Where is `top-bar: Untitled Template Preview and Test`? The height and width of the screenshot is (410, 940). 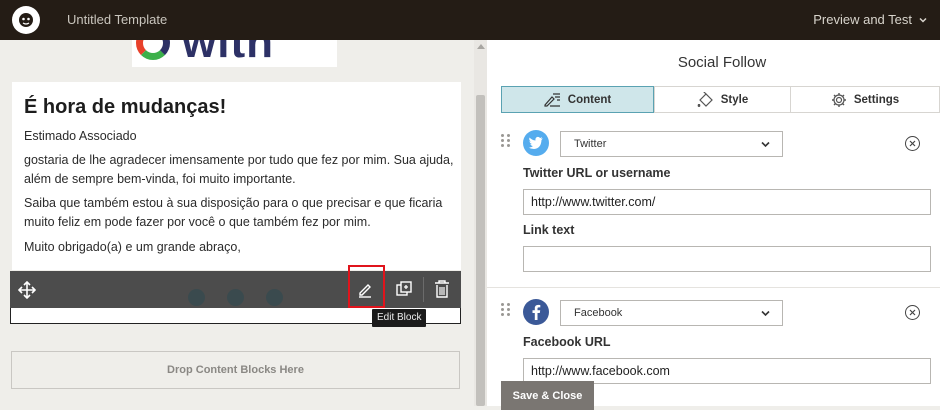 top-bar: Untitled Template Preview and Test is located at coordinates (470, 20).